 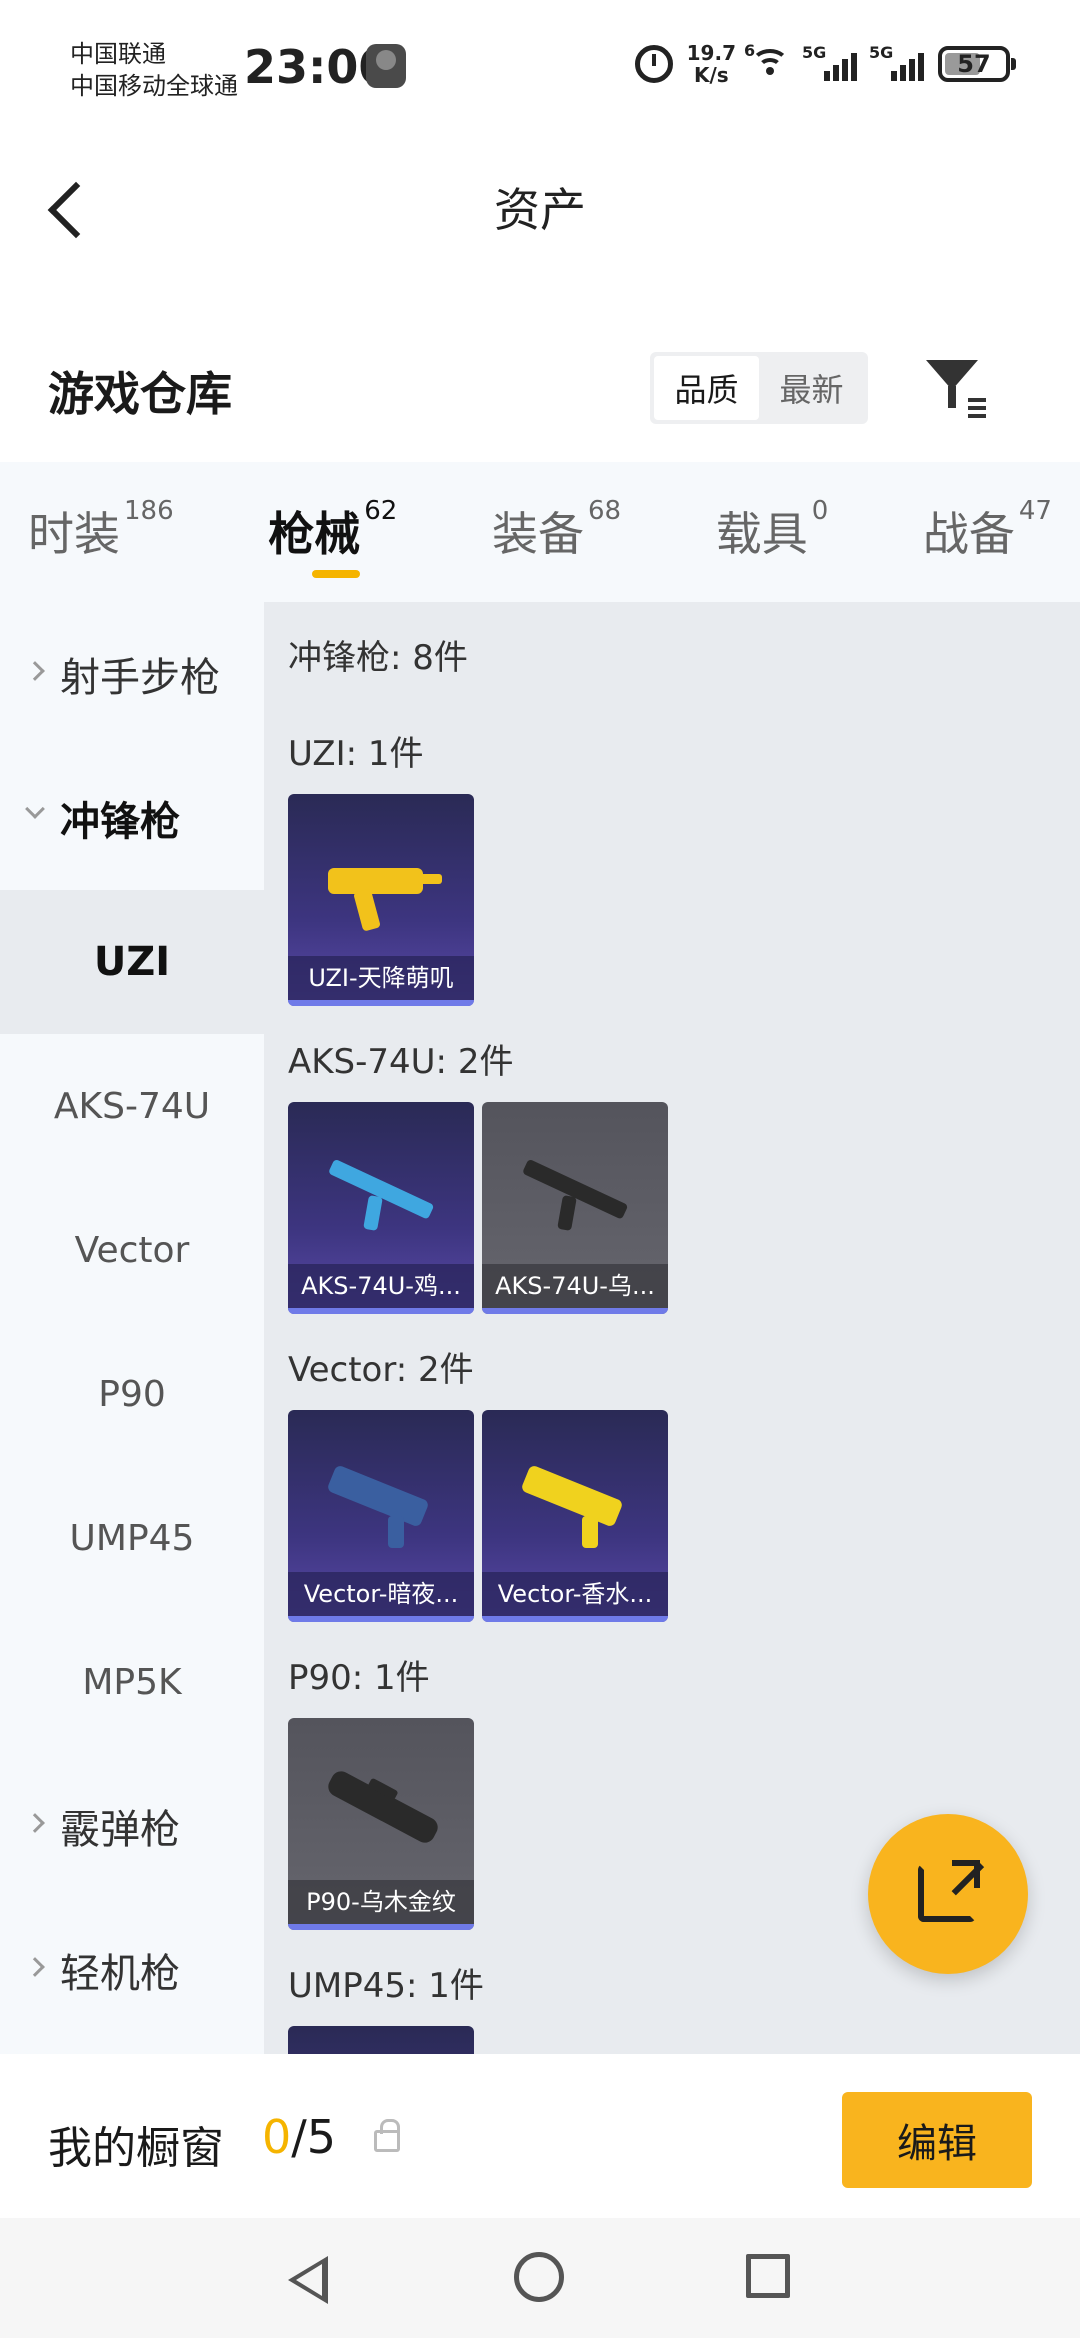 I want to click on sidebar-item-p90: P90, so click(x=132, y=1394).